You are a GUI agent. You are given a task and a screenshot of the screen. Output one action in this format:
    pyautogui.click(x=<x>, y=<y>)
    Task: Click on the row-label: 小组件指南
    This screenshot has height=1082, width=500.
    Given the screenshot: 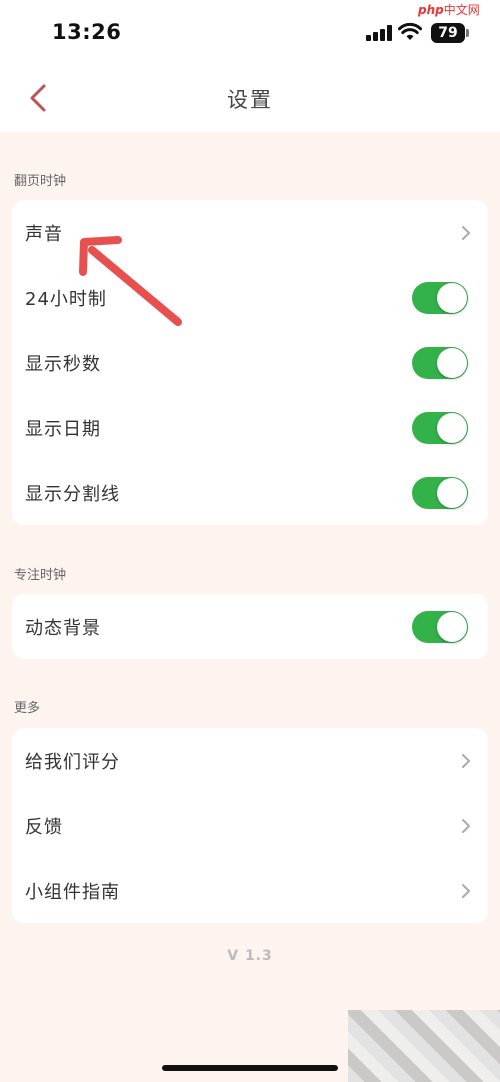 What is the action you would take?
    pyautogui.click(x=72, y=892)
    